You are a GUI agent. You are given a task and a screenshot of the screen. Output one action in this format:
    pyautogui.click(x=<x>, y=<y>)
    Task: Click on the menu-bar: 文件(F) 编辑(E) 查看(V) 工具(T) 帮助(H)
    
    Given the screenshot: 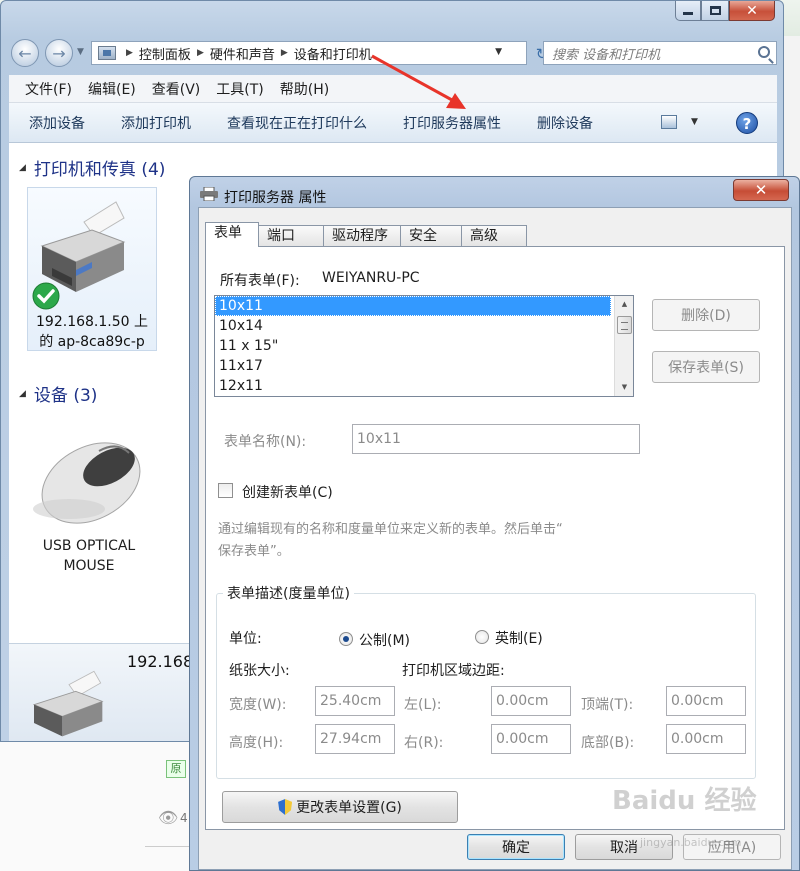 What is the action you would take?
    pyautogui.click(x=393, y=89)
    